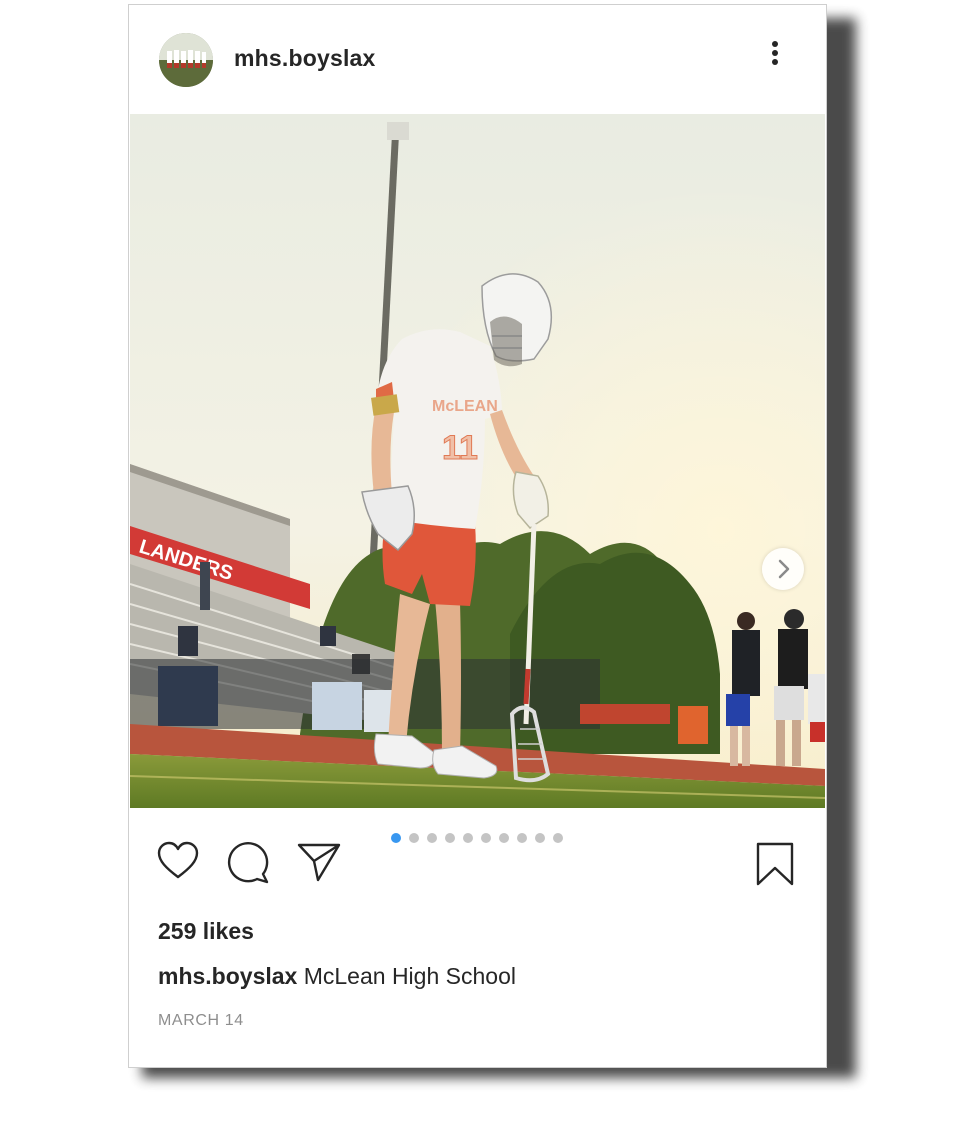  I want to click on chevron-right-icon, so click(784, 569).